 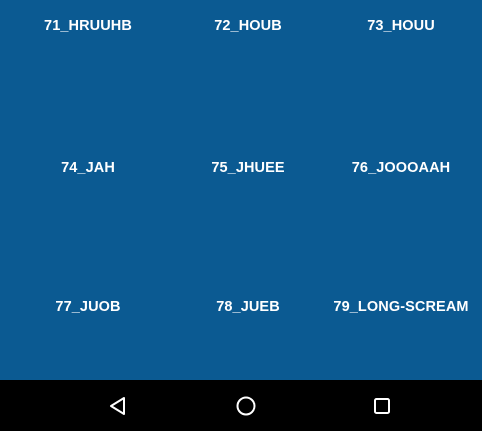 I want to click on system-navigation-bar, so click(x=241, y=405).